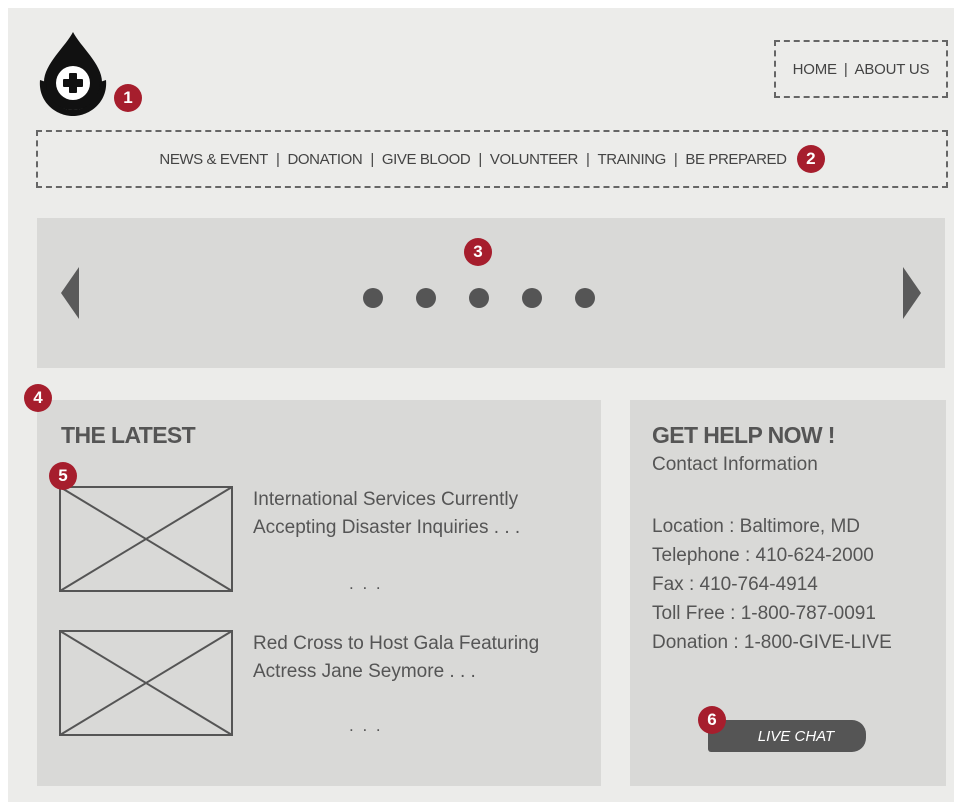 The height and width of the screenshot is (810, 962). Describe the element at coordinates (423, 500) in the screenshot. I see `news-title-line: International Services Currently` at that location.